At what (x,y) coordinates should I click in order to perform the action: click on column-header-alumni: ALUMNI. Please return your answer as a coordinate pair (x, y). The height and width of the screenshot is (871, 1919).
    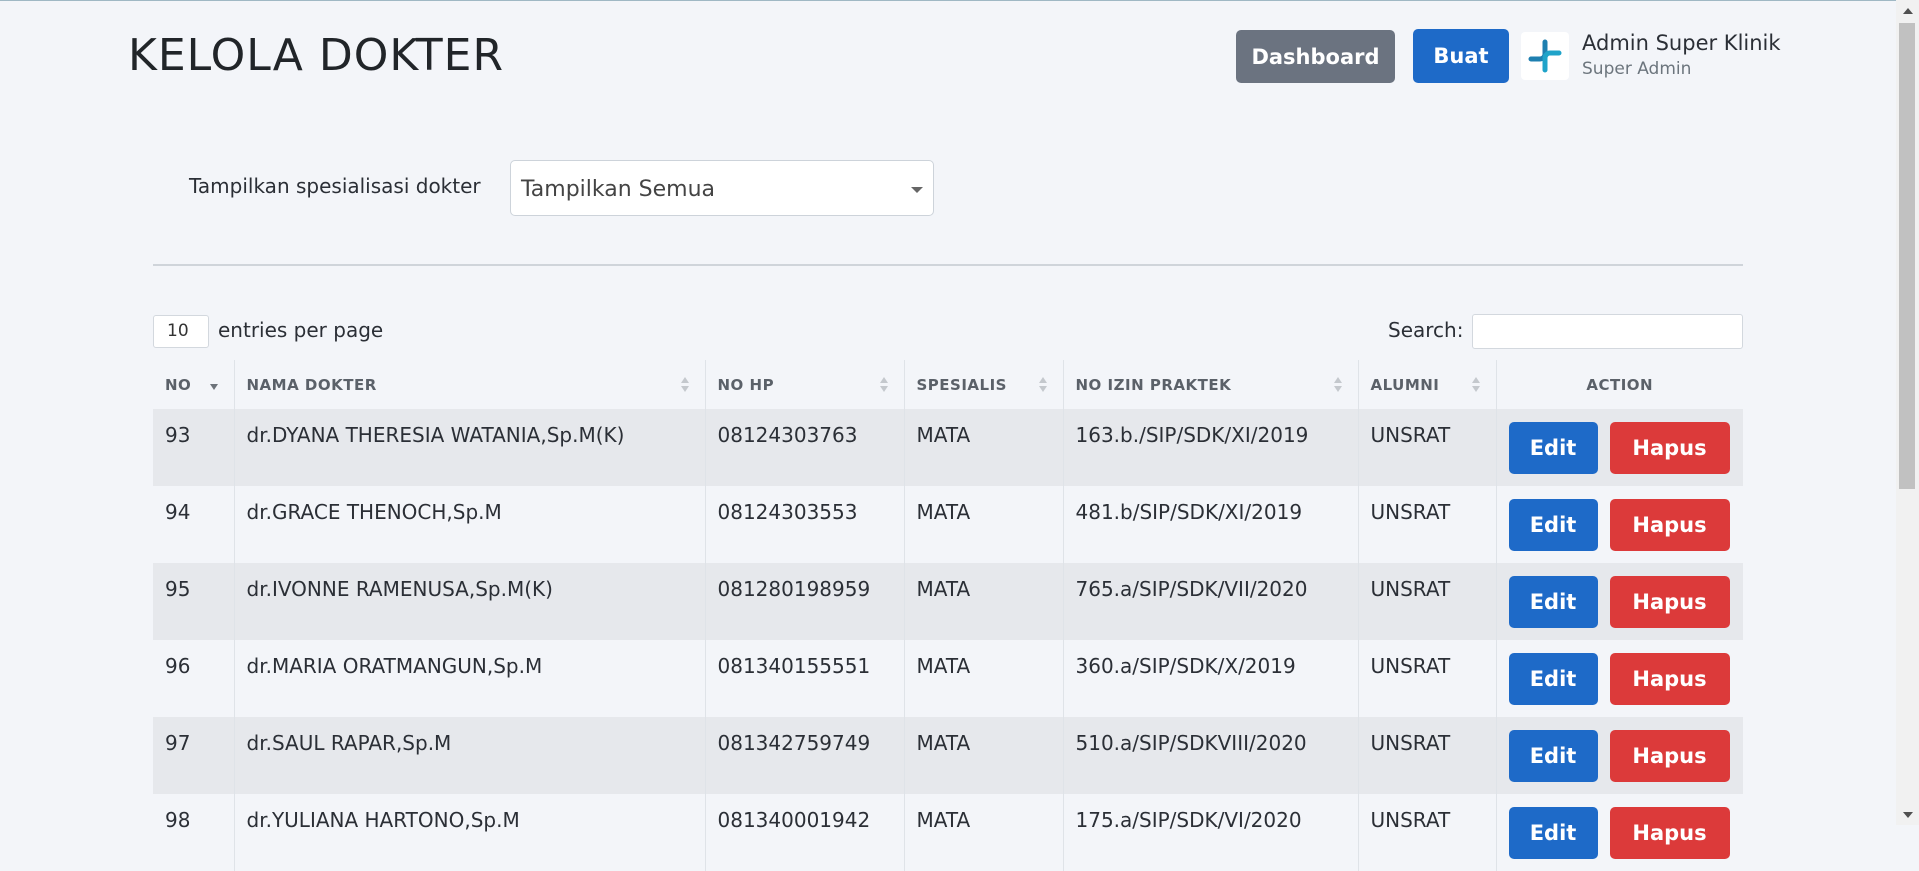
    Looking at the image, I should click on (1427, 384).